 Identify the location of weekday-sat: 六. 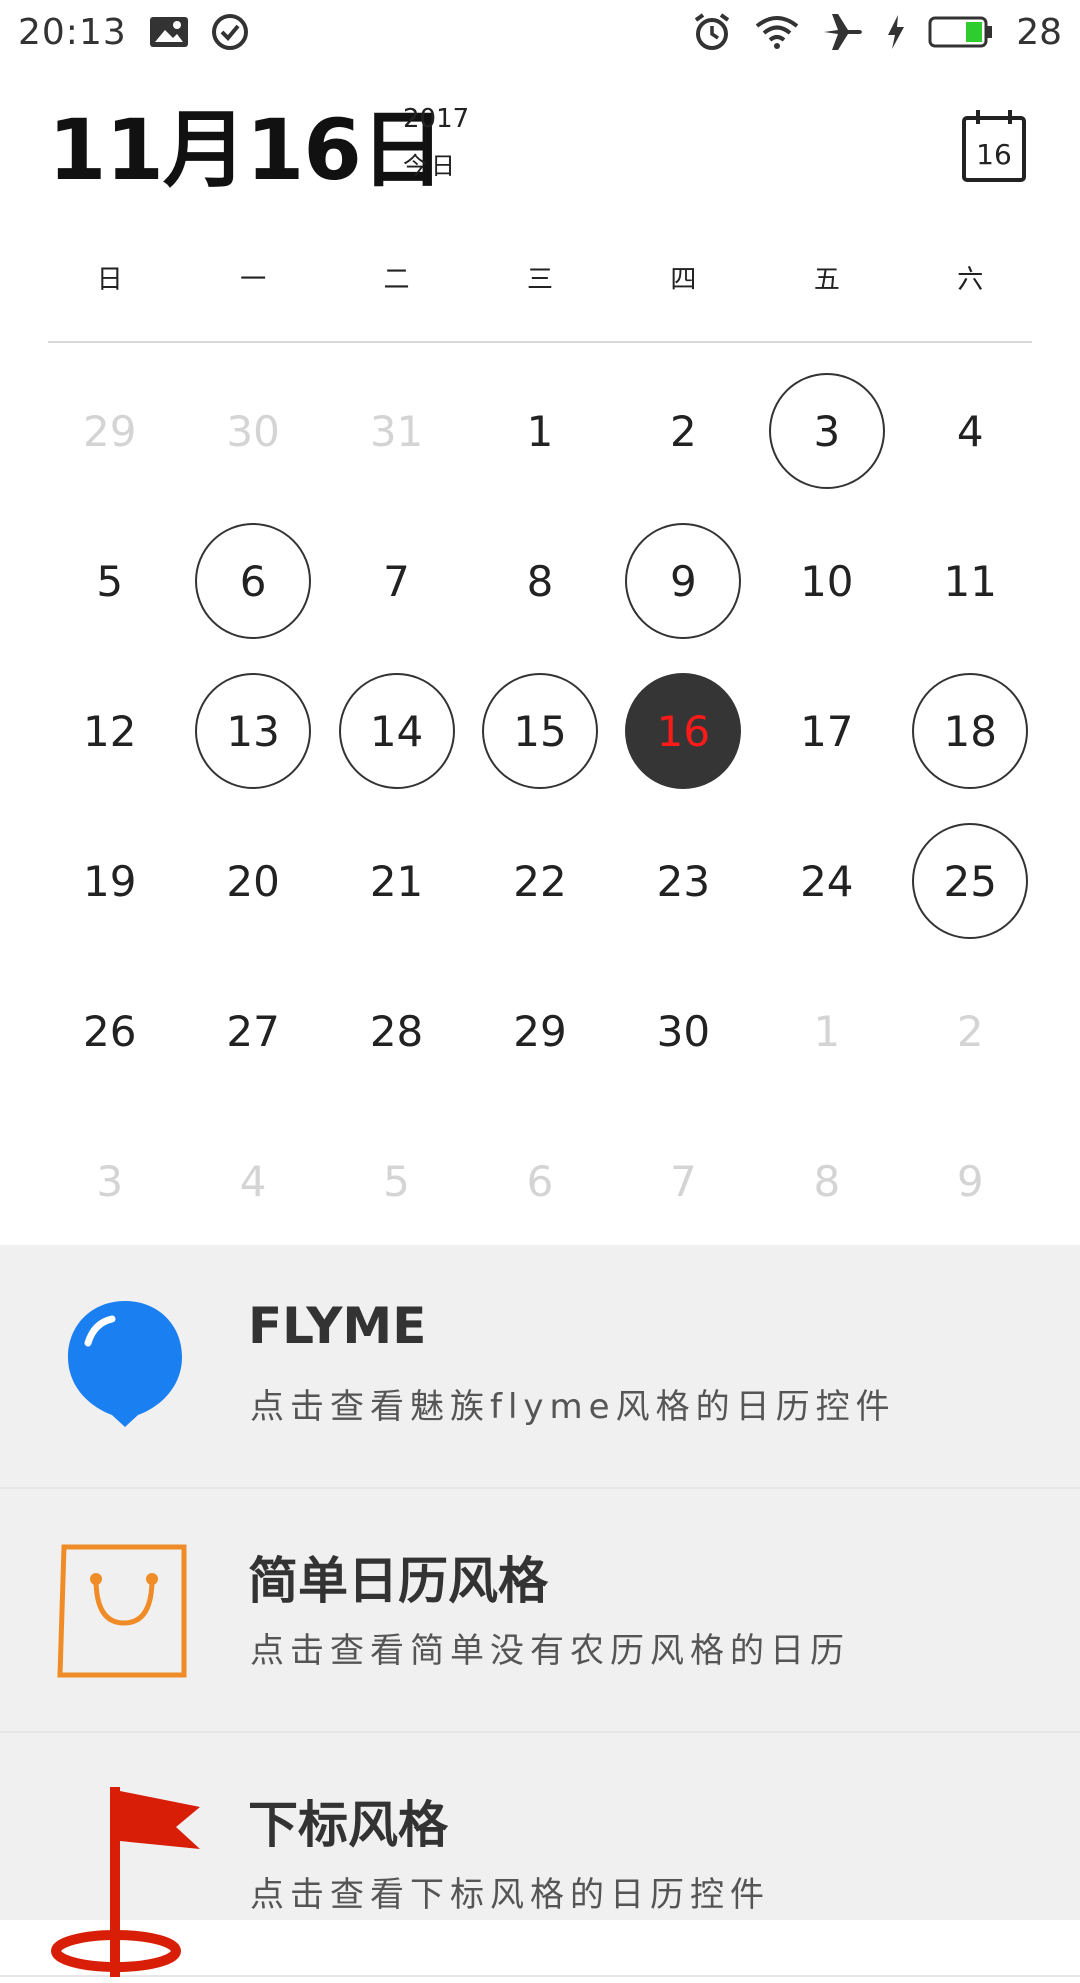
(970, 280).